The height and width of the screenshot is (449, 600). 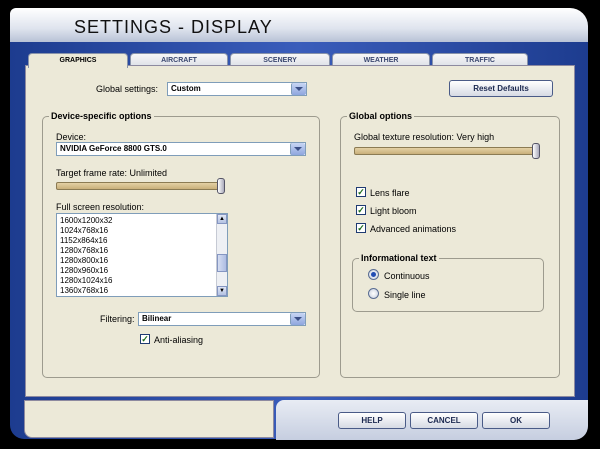 What do you see at coordinates (361, 210) in the screenshot?
I see `light-bloom-checkbox: ✓` at bounding box center [361, 210].